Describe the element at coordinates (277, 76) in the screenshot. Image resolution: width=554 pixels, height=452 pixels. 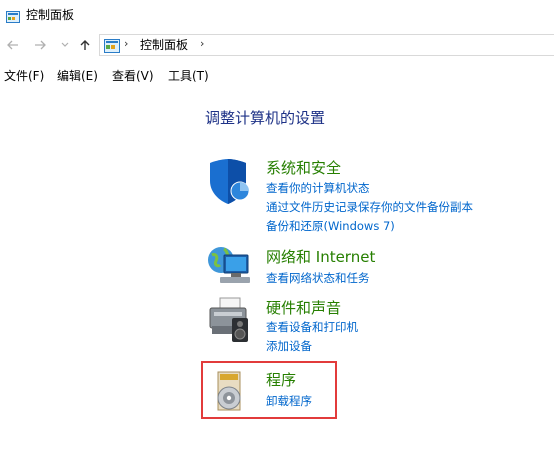
I see `menu-bar: 文件(F) 编辑(E) 查看(V) 工具(T)` at that location.